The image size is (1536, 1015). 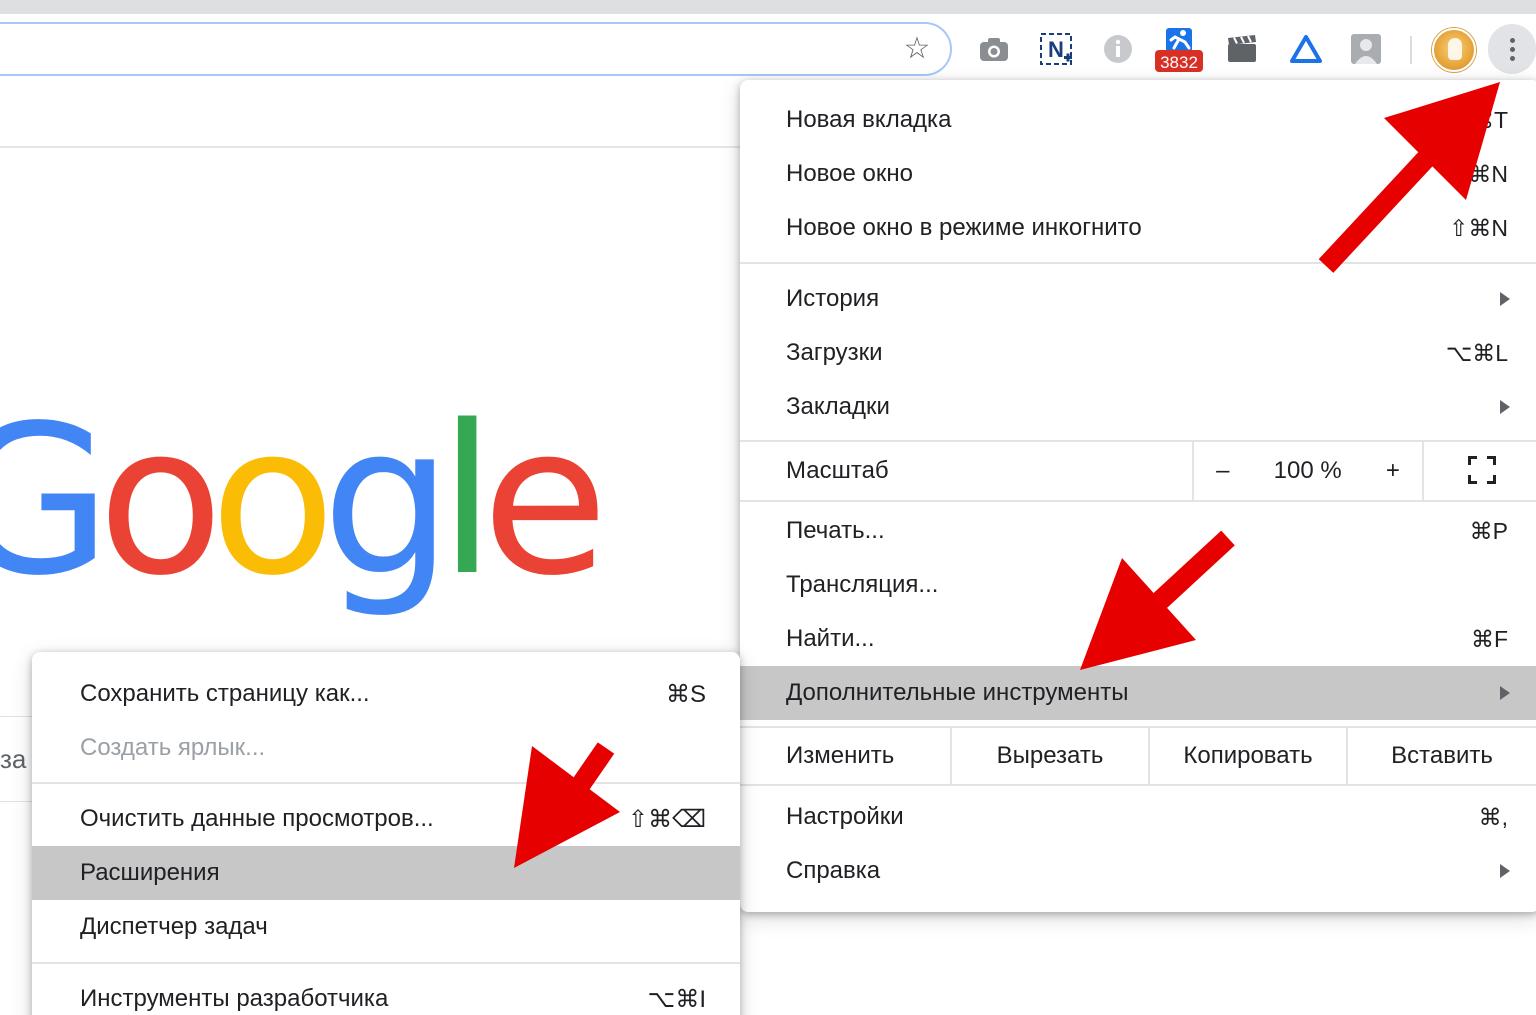 I want to click on bookmark-star-icon: ☆, so click(x=917, y=49).